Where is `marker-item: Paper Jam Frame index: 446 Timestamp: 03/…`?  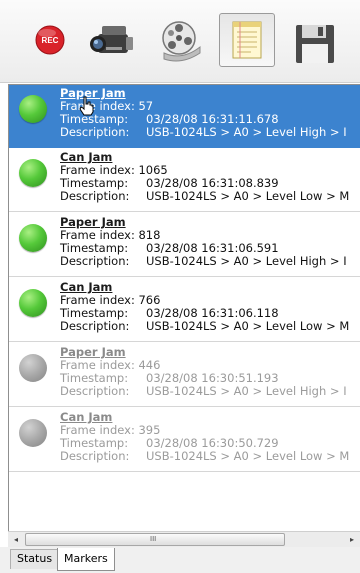 marker-item: Paper Jam Frame index: 446 Timestamp: 03/… is located at coordinates (184, 375).